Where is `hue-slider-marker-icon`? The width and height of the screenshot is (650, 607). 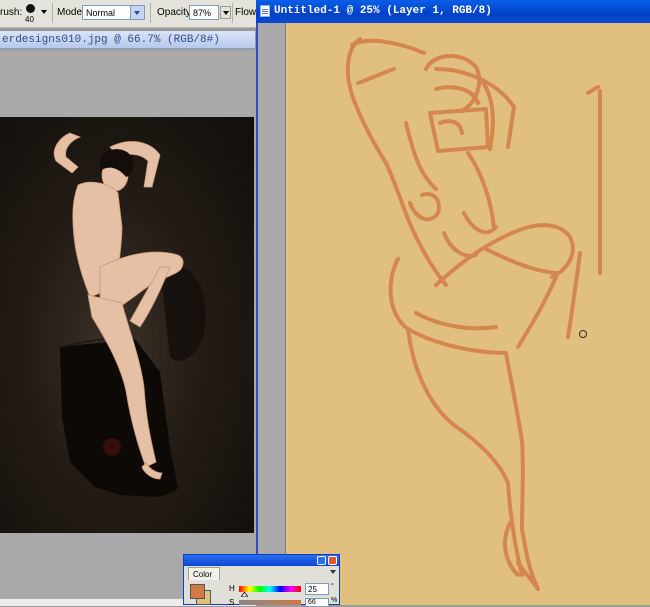 hue-slider-marker-icon is located at coordinates (244, 594).